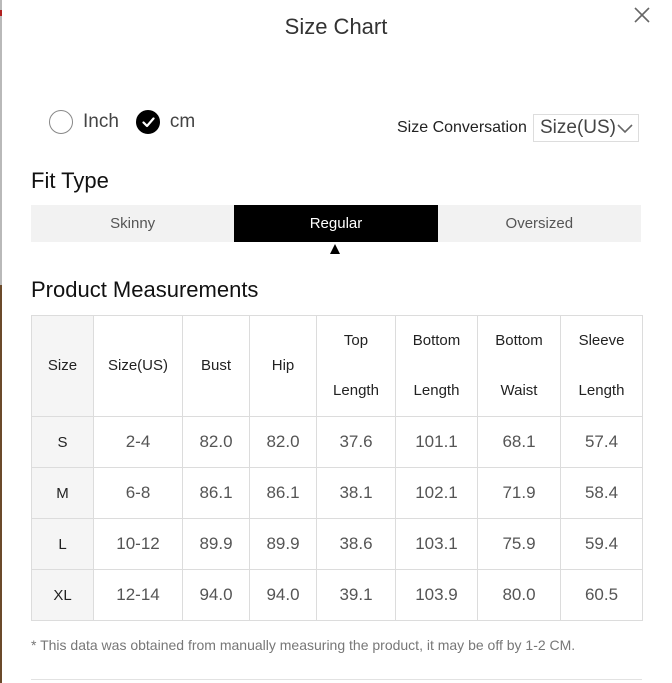 The width and height of the screenshot is (672, 683). What do you see at coordinates (138, 544) in the screenshot?
I see `table-cell: 10-12` at bounding box center [138, 544].